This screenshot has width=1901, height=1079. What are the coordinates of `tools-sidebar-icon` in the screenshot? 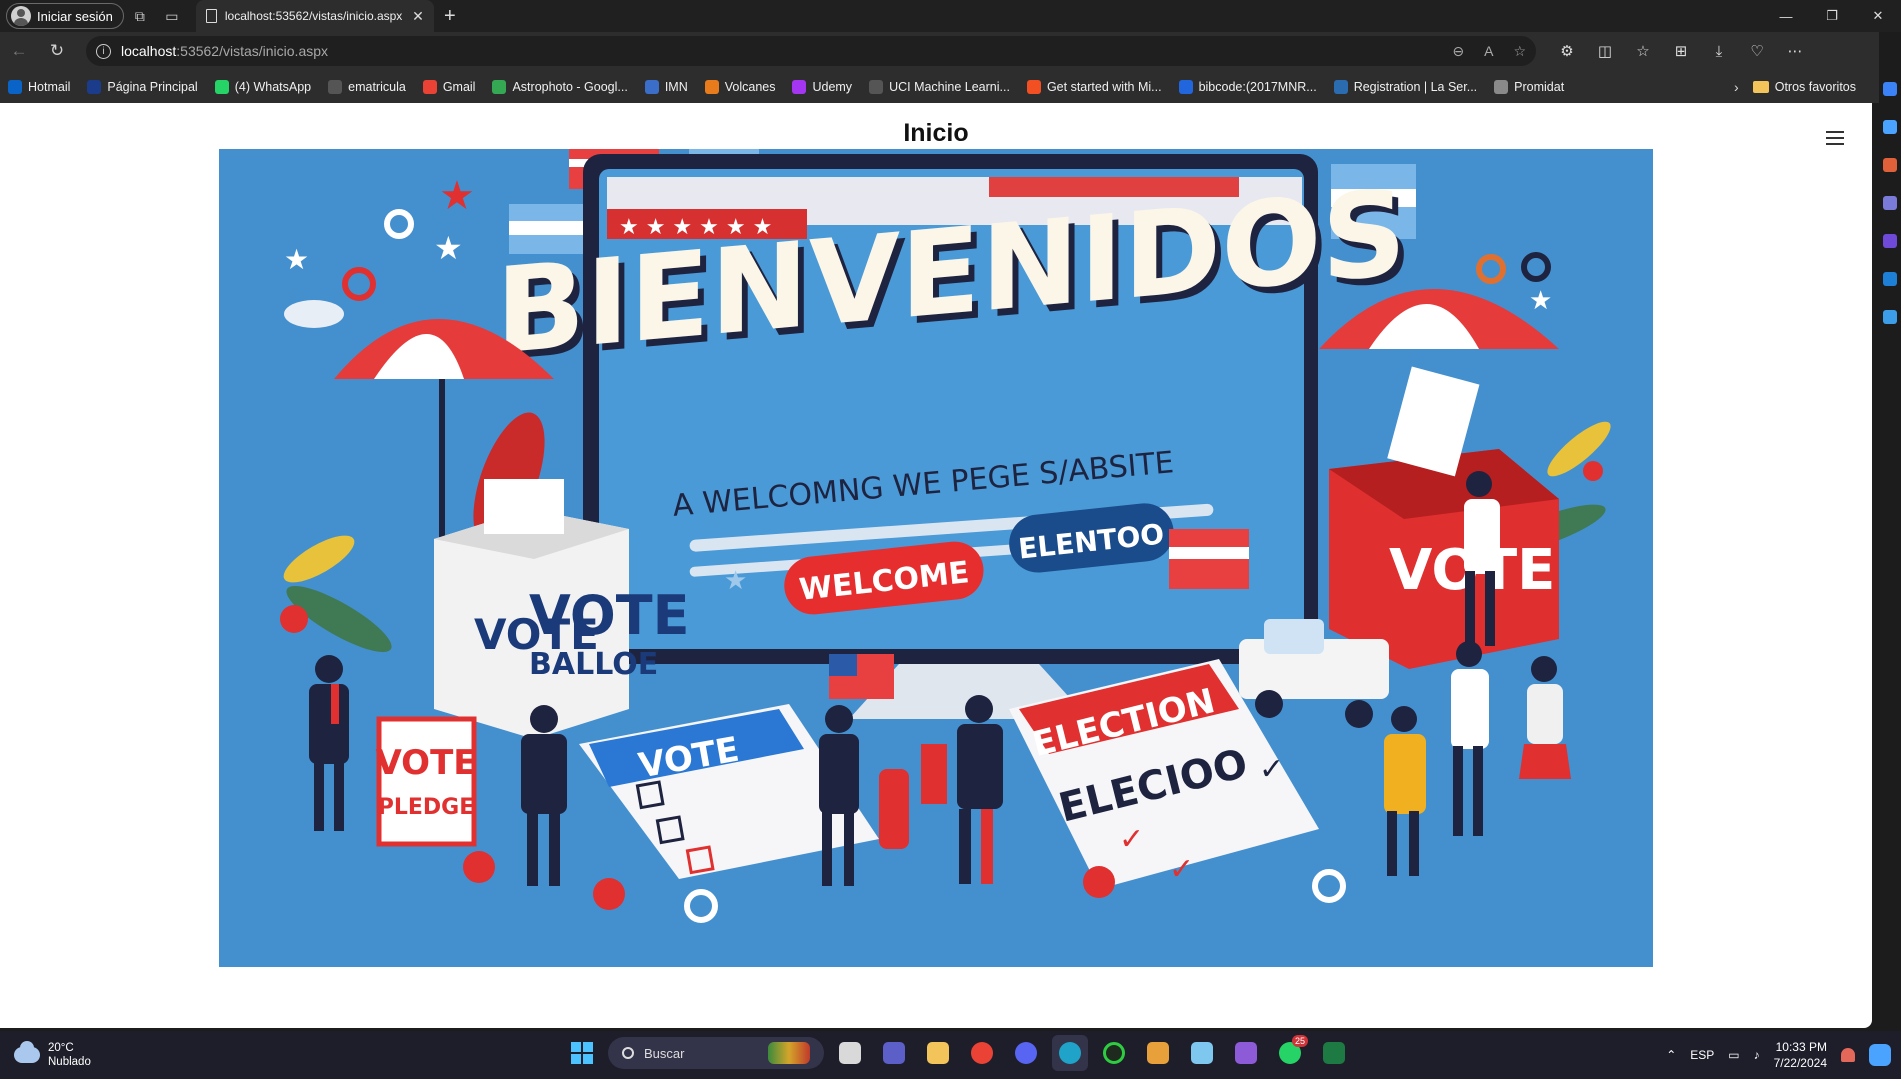 It's located at (1890, 165).